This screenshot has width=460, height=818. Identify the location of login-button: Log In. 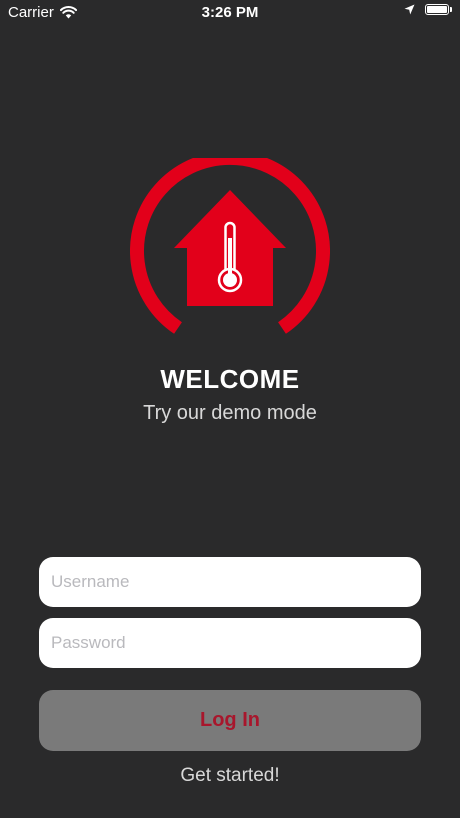
(230, 720).